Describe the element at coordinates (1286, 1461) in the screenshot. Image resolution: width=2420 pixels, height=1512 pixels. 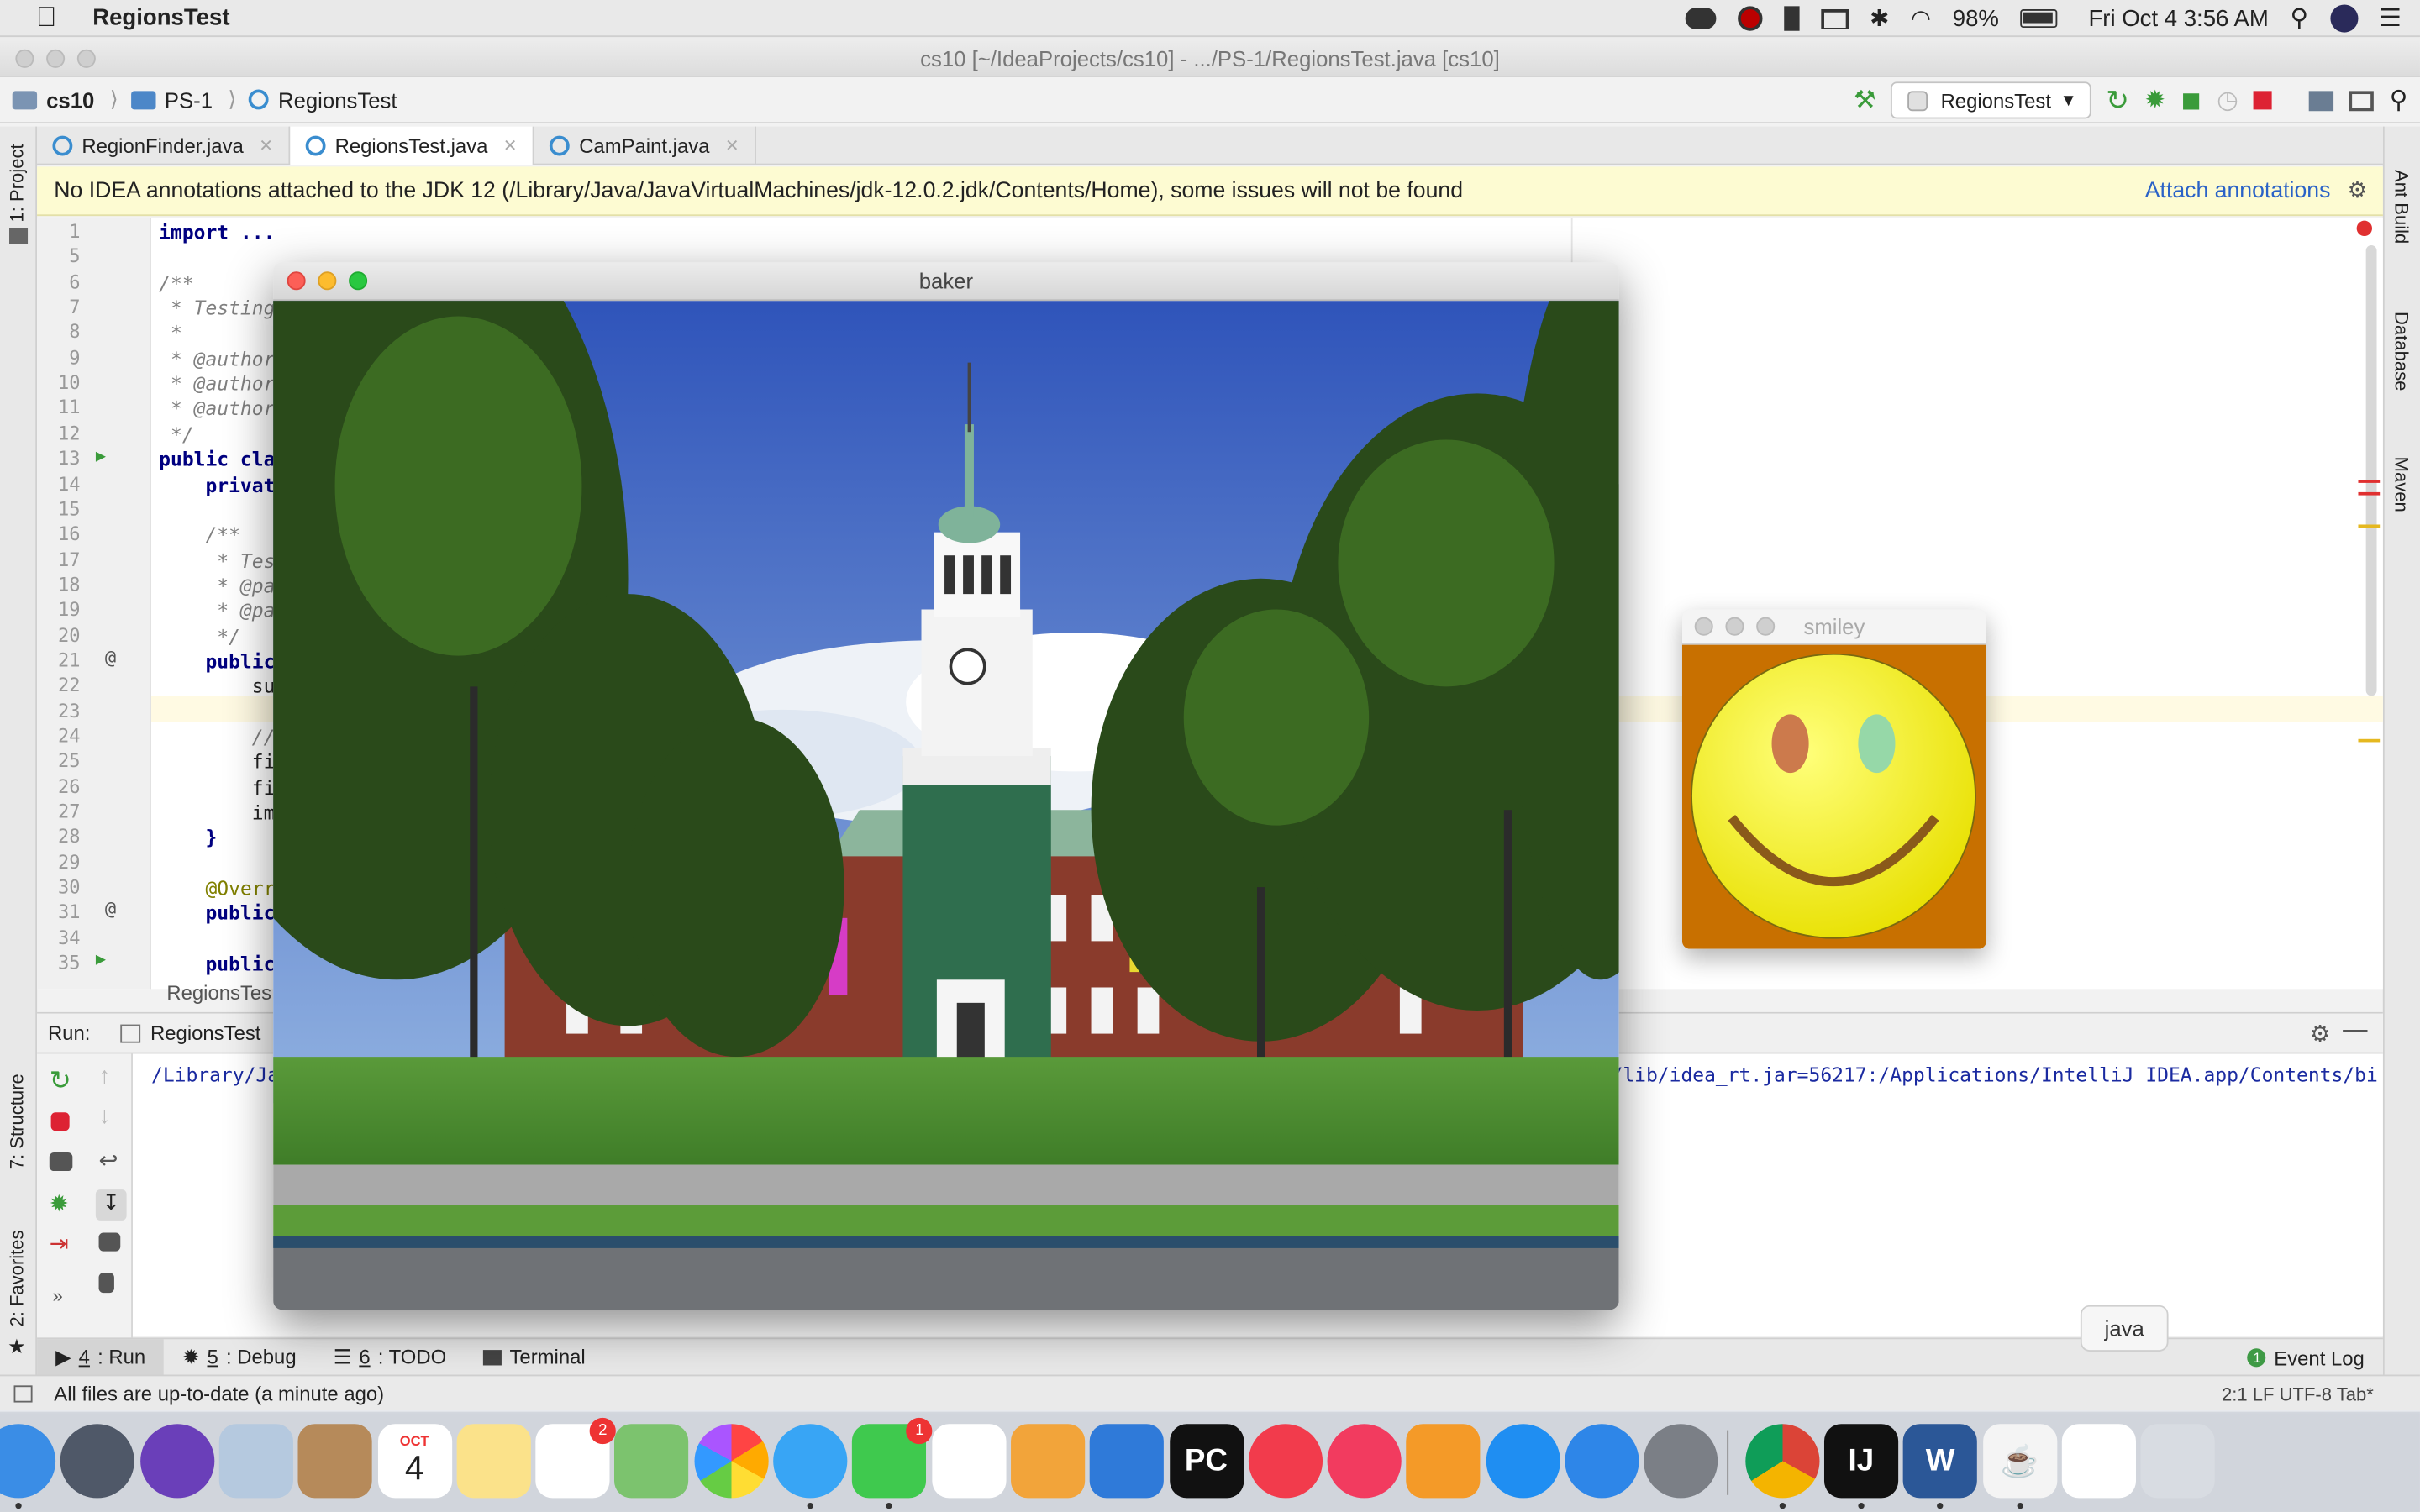
I see `news-icon` at that location.